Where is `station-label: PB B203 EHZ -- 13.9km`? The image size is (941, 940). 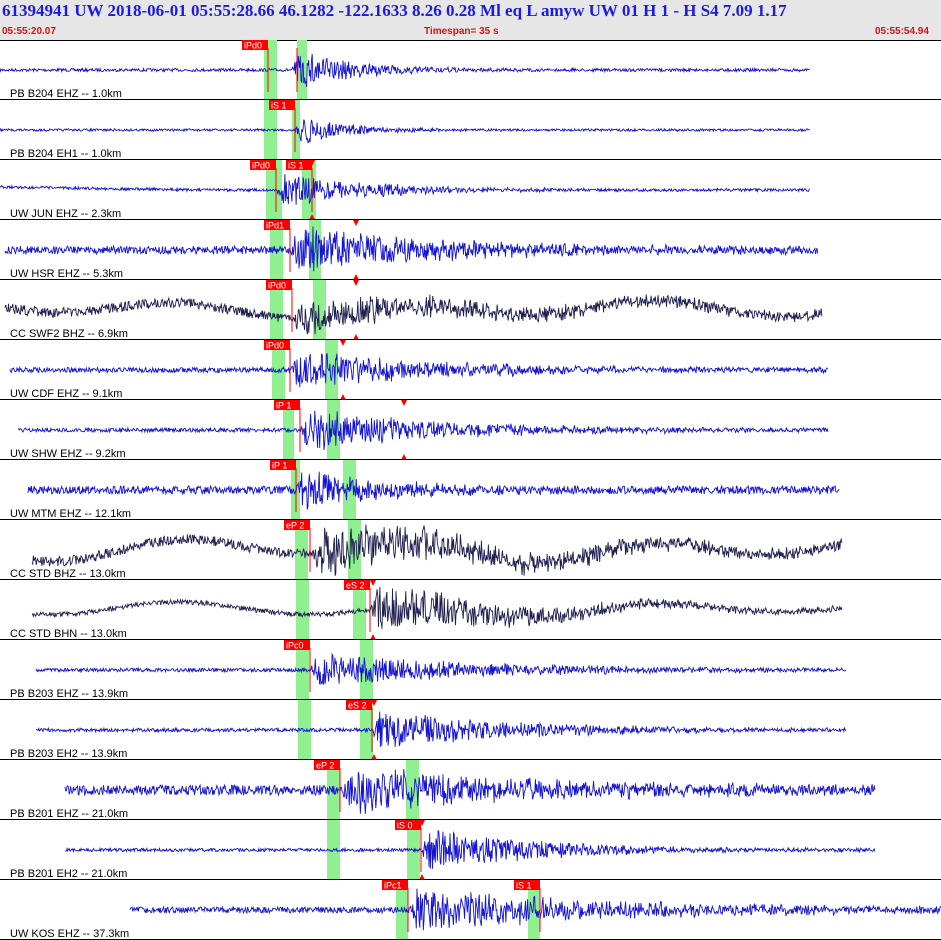 station-label: PB B203 EHZ -- 13.9km is located at coordinates (69, 694).